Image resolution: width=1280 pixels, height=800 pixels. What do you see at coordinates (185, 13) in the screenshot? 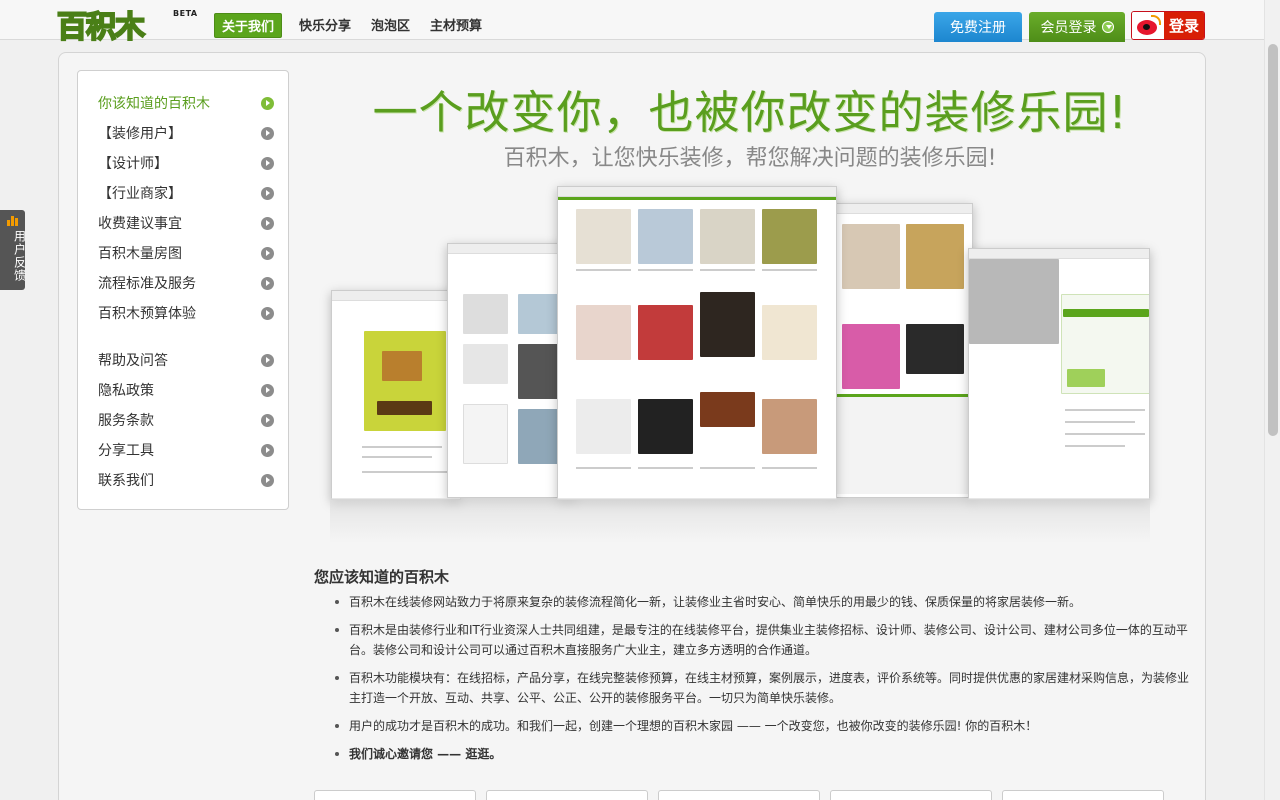
I see `logo-beta-badge: BETA` at bounding box center [185, 13].